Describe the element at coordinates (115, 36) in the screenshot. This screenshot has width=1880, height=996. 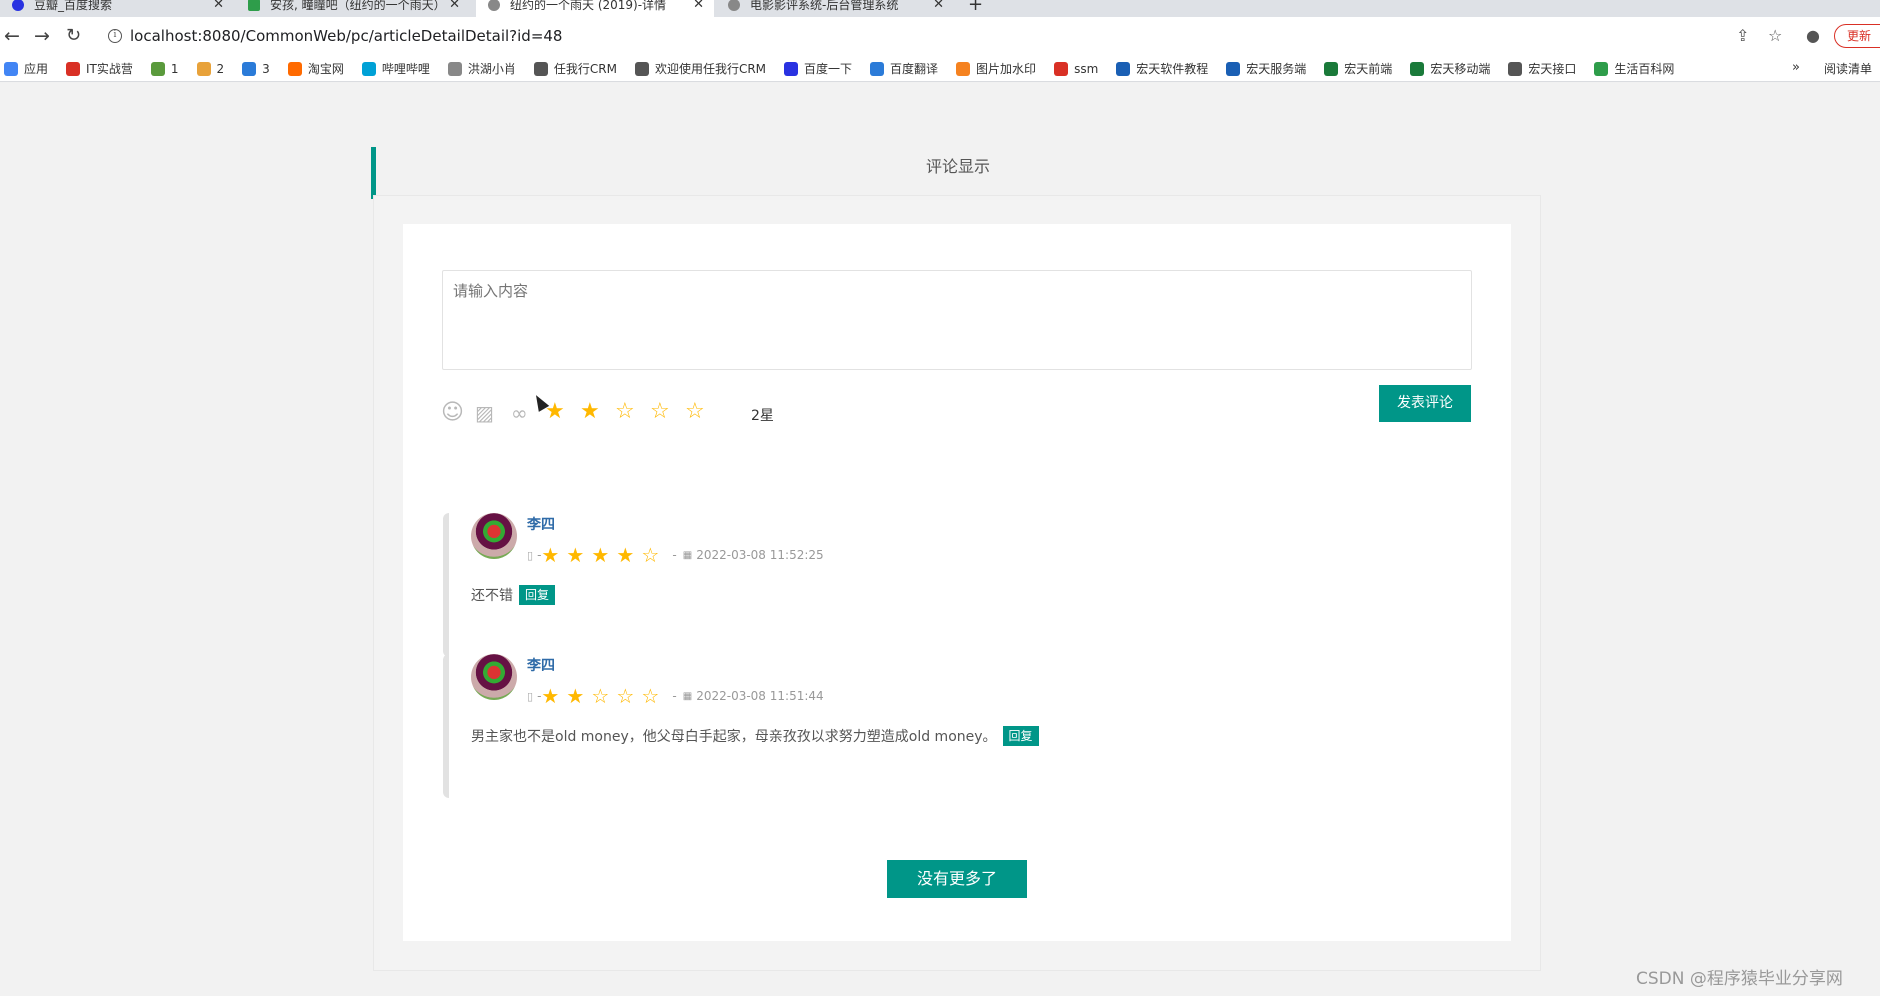
I see `info-icon: i` at that location.